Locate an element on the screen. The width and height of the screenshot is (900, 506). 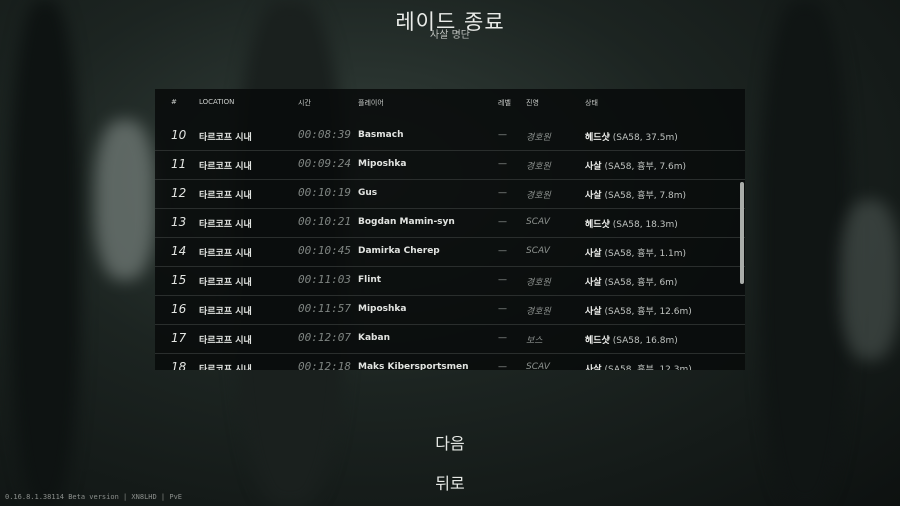
column-header-player: 플레이어 is located at coordinates (371, 103).